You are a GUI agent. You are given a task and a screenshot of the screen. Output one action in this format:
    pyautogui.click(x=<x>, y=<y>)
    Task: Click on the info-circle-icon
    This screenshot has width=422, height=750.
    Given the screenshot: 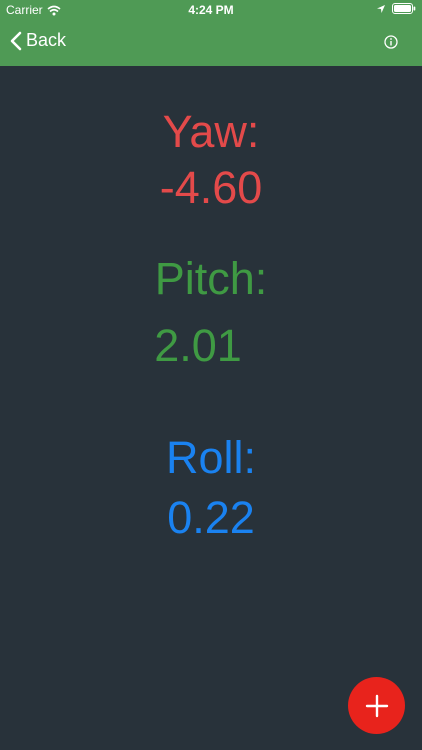 What is the action you would take?
    pyautogui.click(x=391, y=42)
    